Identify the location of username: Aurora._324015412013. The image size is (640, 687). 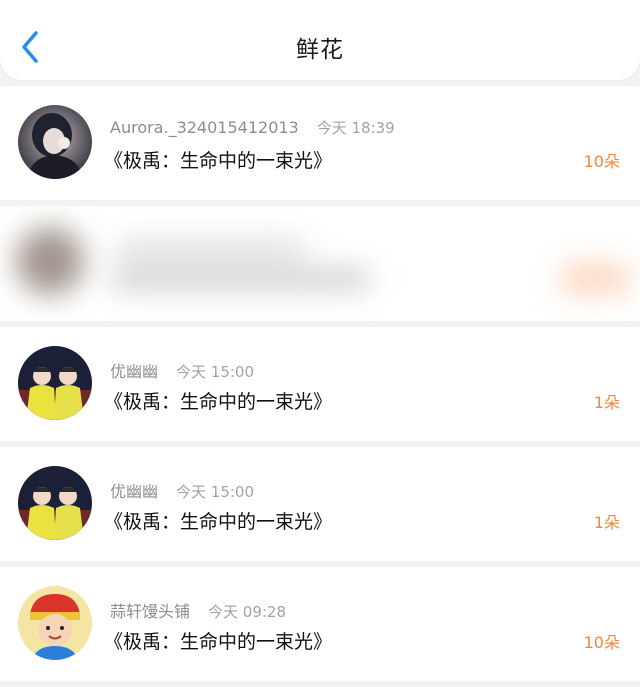
(204, 127).